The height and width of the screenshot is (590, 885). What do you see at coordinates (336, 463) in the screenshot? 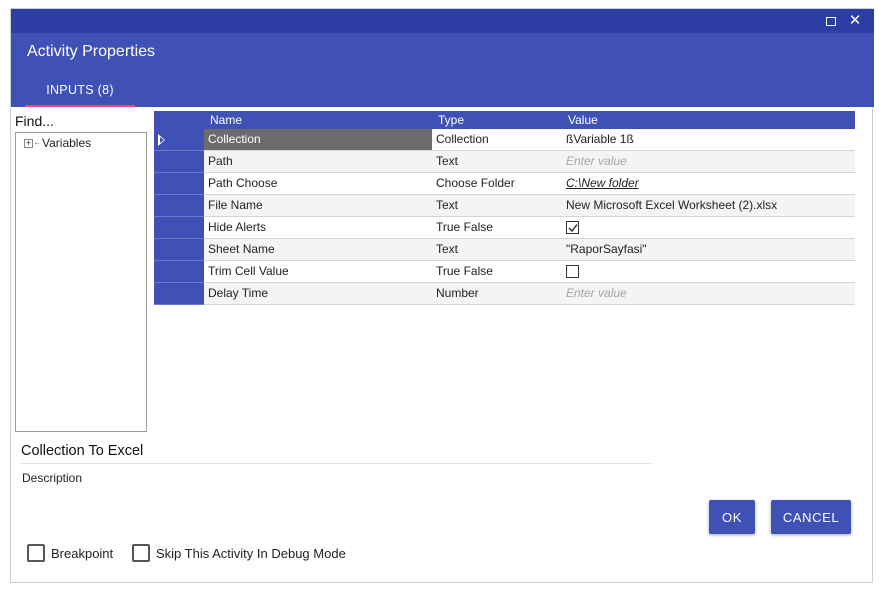
I see `divider` at bounding box center [336, 463].